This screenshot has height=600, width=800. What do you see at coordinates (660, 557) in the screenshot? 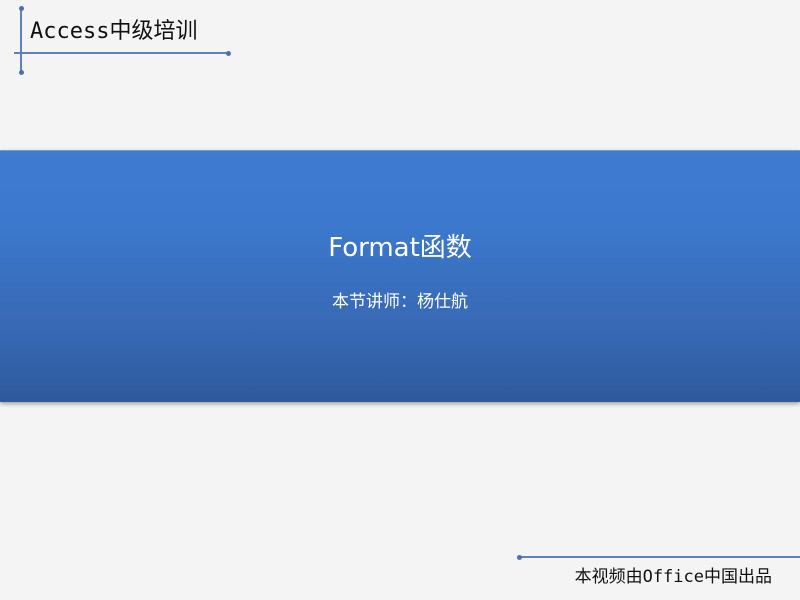
I see `footer-horizontal-rule` at bounding box center [660, 557].